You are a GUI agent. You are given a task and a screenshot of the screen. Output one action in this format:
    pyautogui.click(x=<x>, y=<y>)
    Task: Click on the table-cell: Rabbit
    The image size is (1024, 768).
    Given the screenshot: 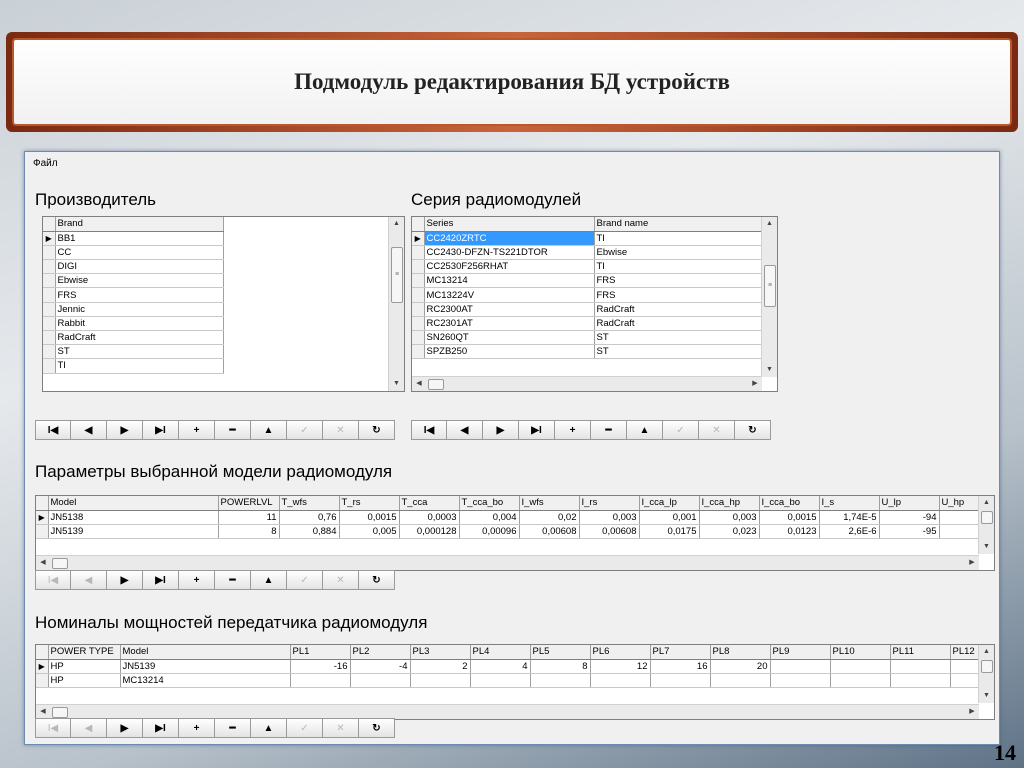 What is the action you would take?
    pyautogui.click(x=139, y=324)
    